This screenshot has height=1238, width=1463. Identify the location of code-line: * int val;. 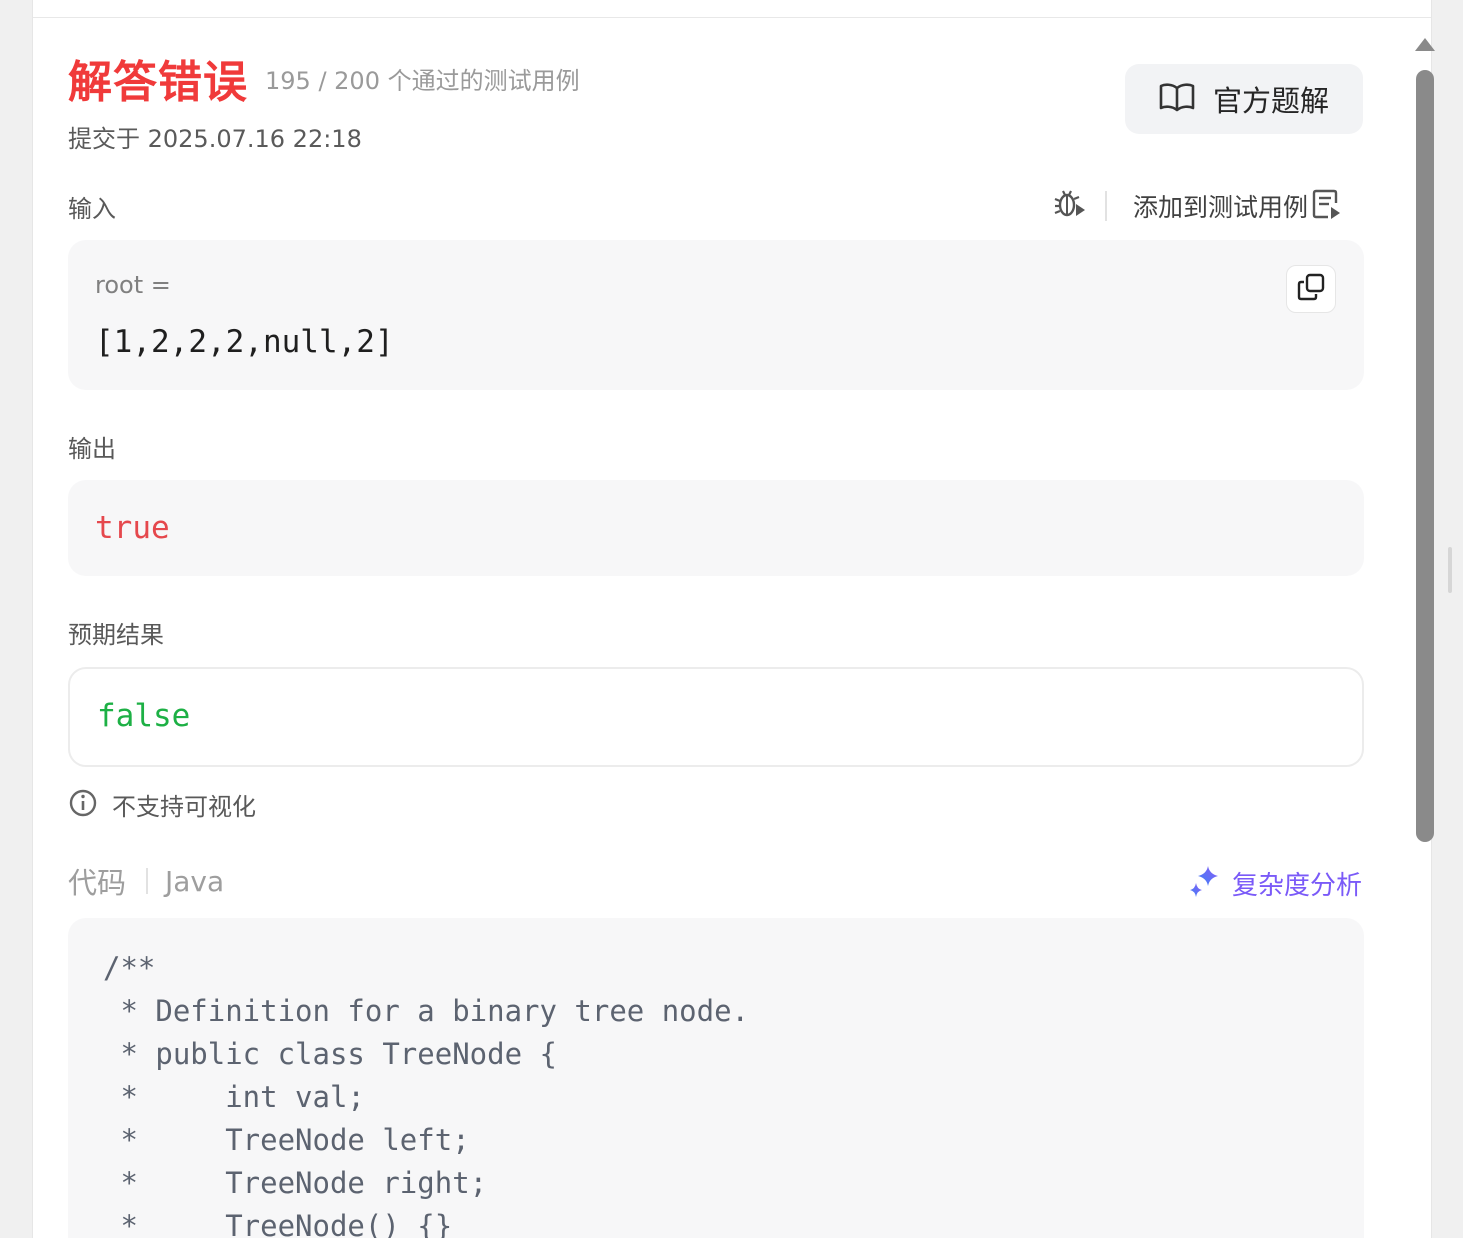
(234, 1097).